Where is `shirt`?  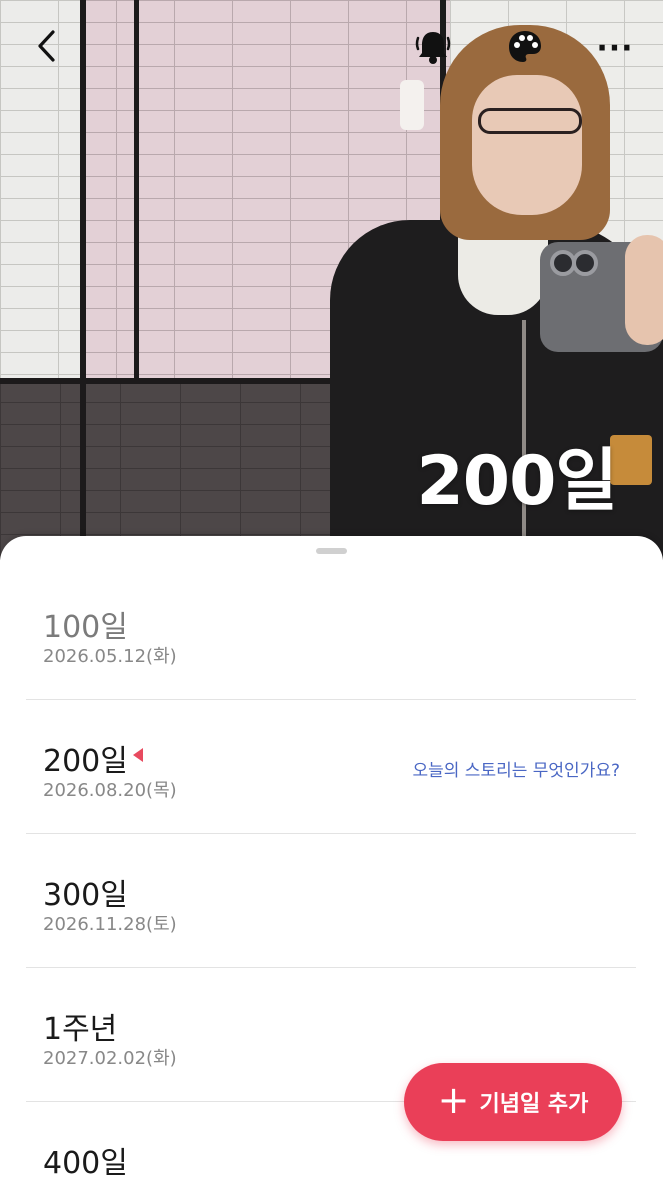
shirt is located at coordinates (503, 275).